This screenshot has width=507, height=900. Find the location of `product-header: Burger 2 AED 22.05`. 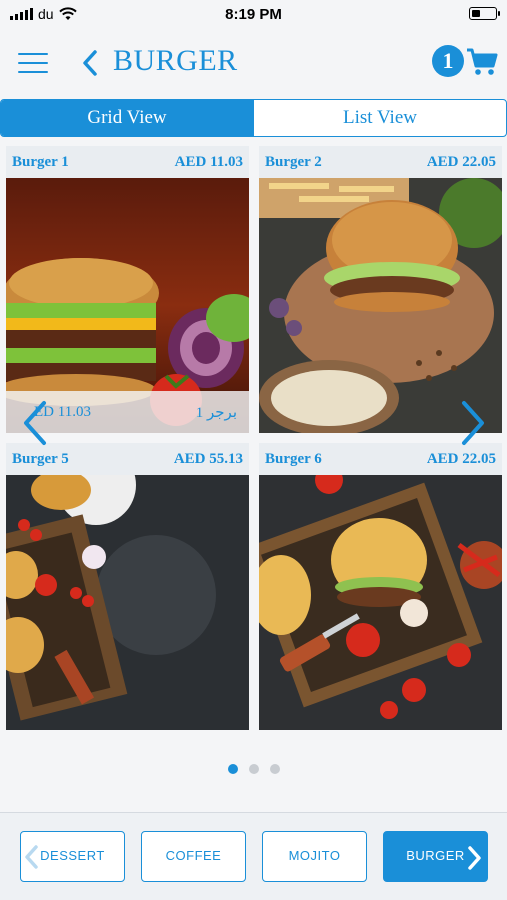

product-header: Burger 2 AED 22.05 is located at coordinates (380, 162).